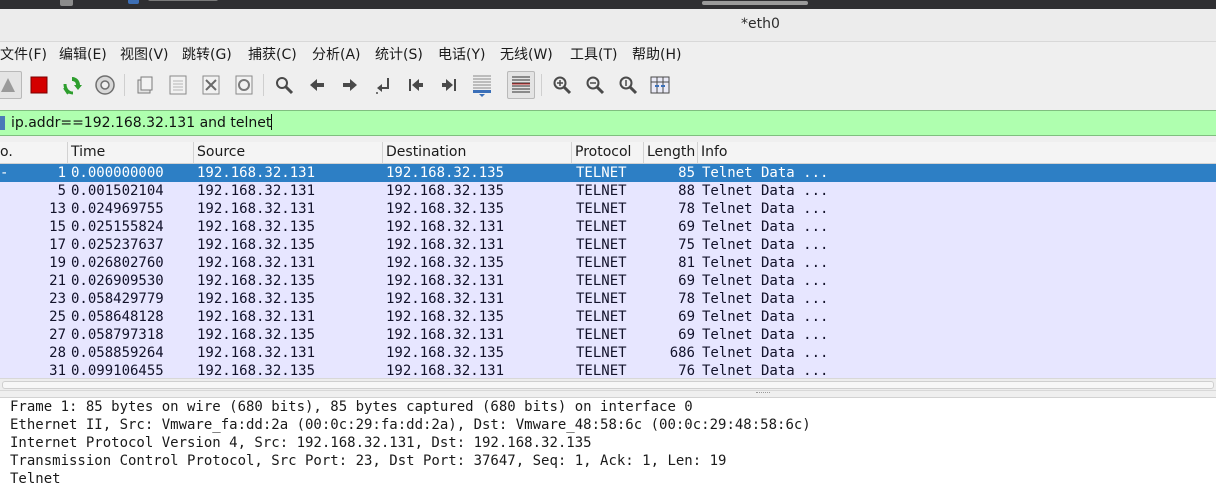 The width and height of the screenshot is (1216, 503). What do you see at coordinates (173, 2) in the screenshot?
I see `taskbar-app-wireshark` at bounding box center [173, 2].